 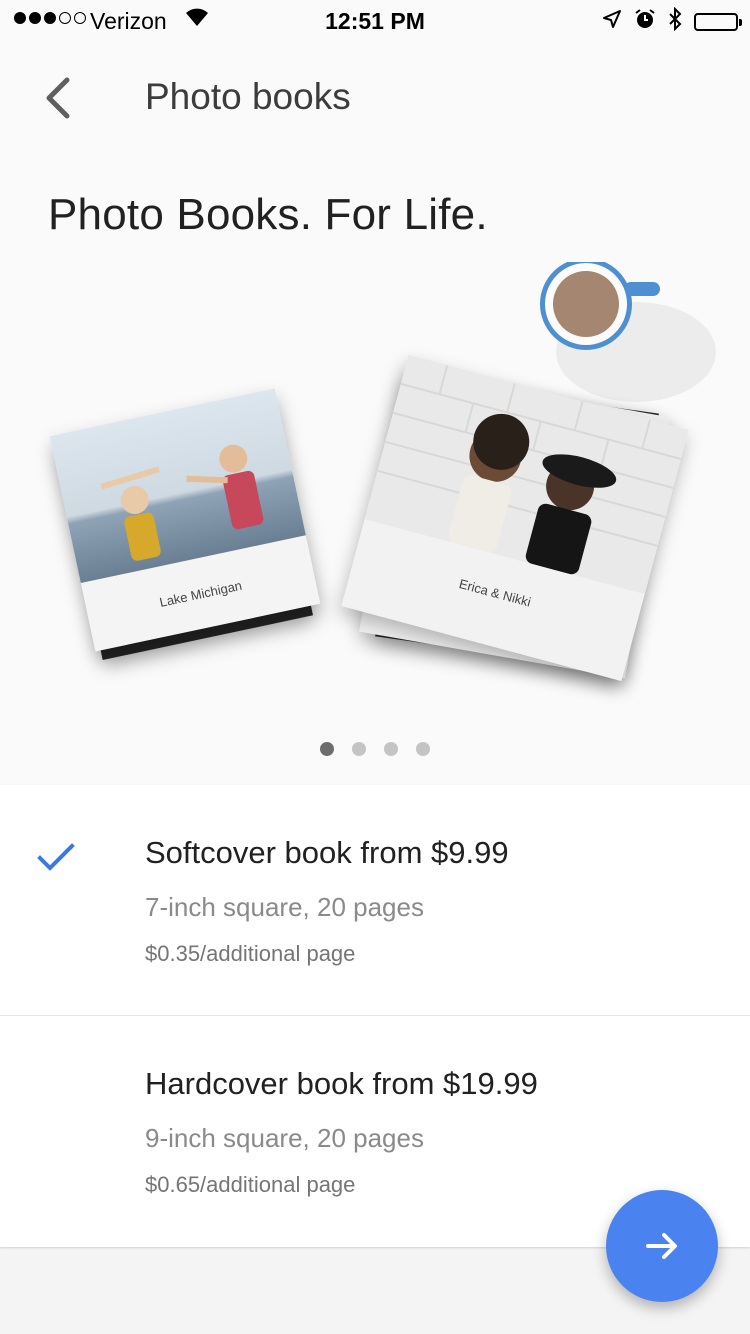 I want to click on coffee-mug-image, so click(x=628, y=332).